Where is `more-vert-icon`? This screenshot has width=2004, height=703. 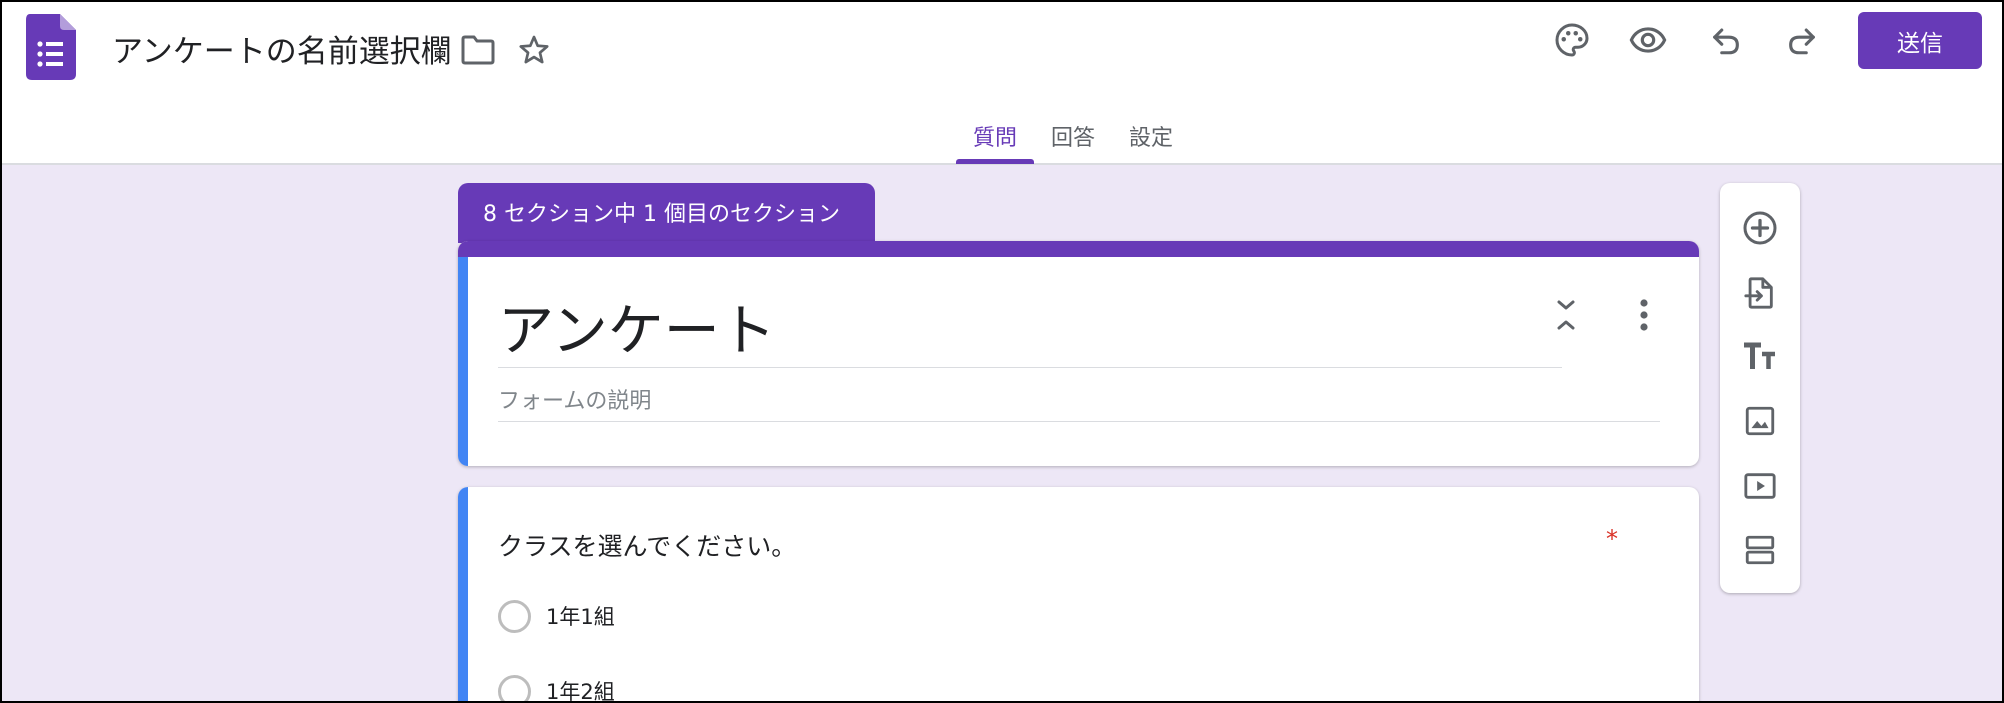 more-vert-icon is located at coordinates (1644, 315).